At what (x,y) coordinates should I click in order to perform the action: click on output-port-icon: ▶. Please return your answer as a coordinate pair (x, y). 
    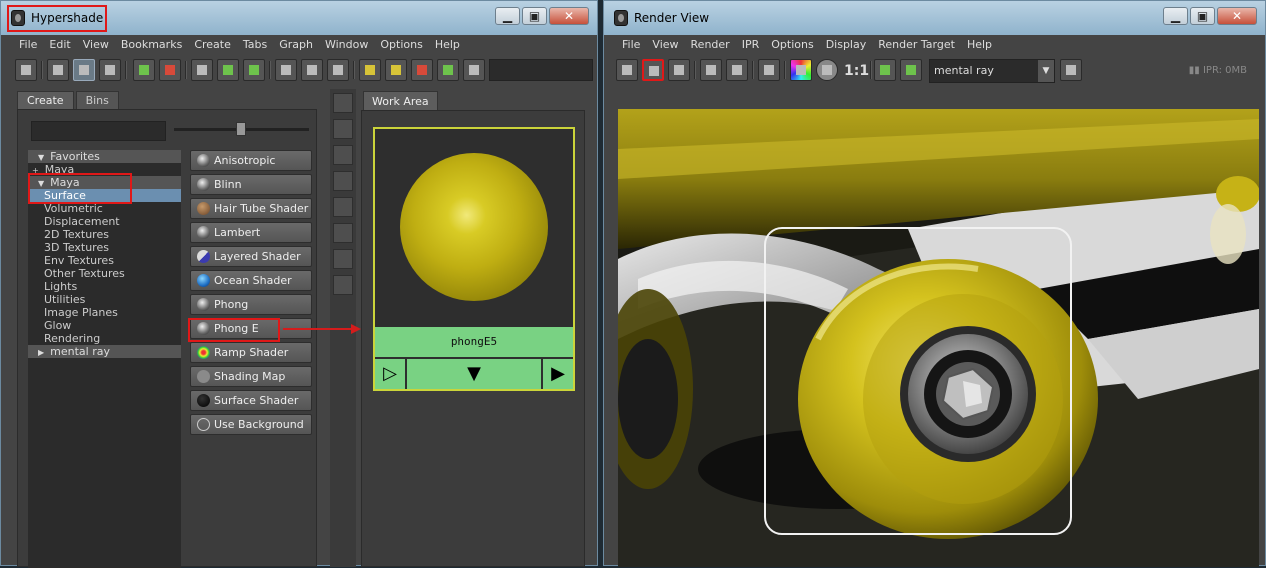
    Looking at the image, I should click on (558, 374).